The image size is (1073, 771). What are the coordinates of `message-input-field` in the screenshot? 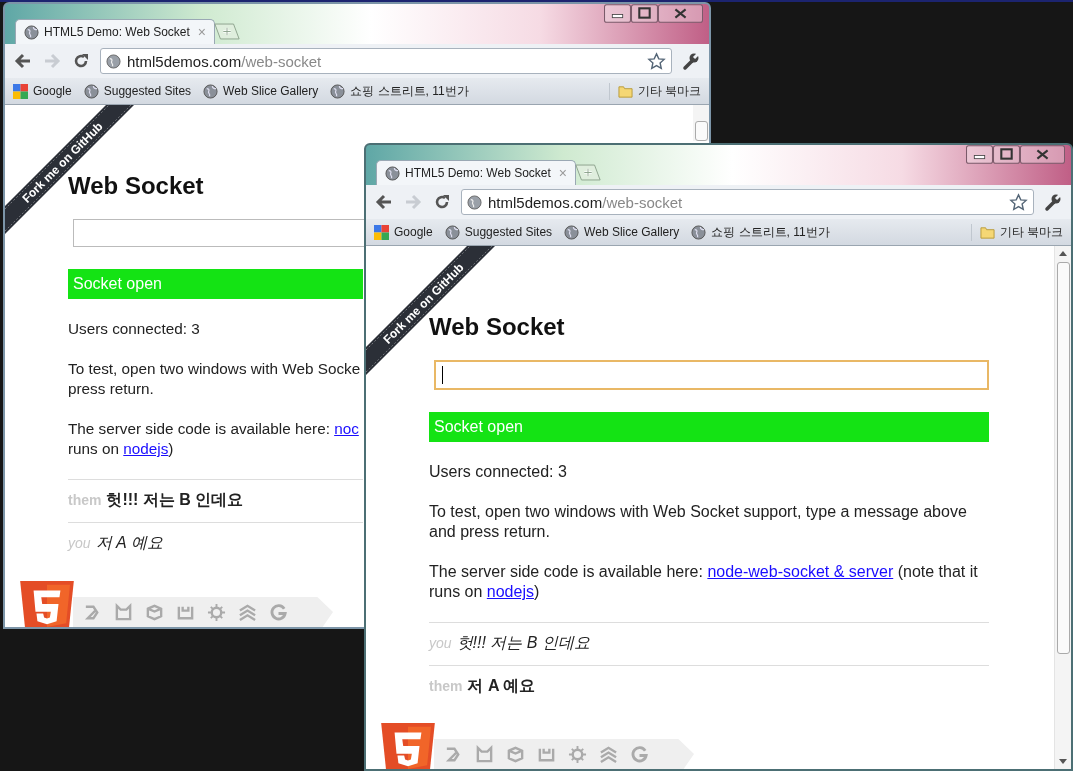 It's located at (711, 375).